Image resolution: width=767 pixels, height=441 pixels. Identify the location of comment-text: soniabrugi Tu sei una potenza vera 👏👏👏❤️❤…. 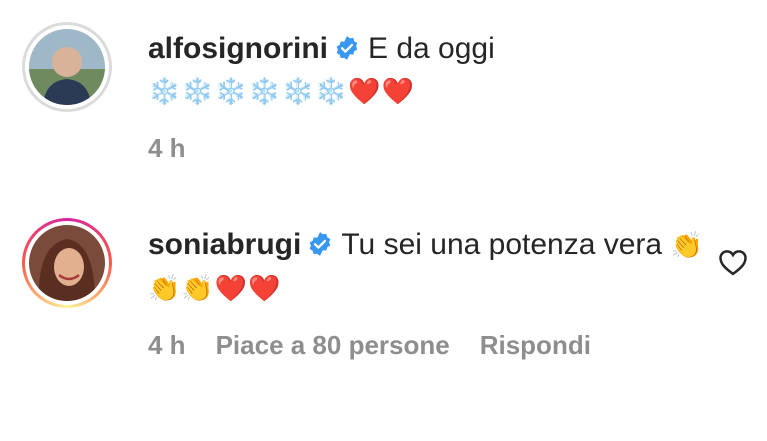
(428, 267).